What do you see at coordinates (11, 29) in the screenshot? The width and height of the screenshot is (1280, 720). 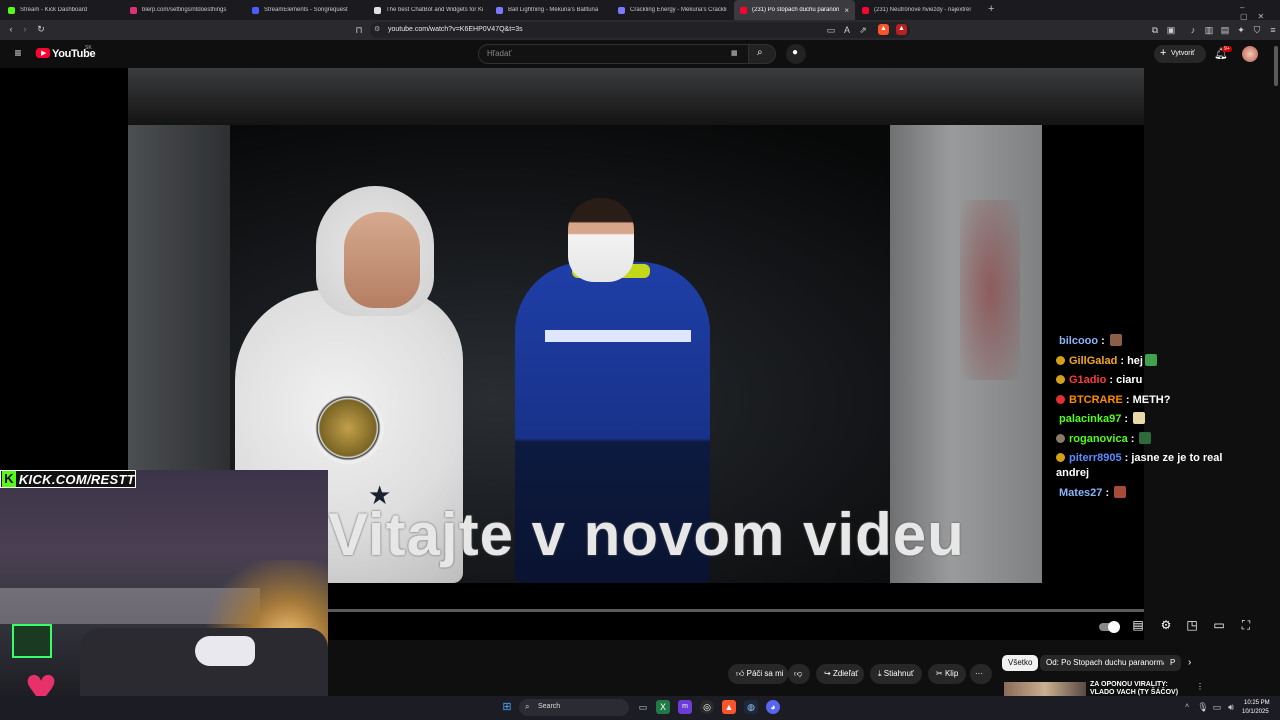 I see `back-icon: ‹` at bounding box center [11, 29].